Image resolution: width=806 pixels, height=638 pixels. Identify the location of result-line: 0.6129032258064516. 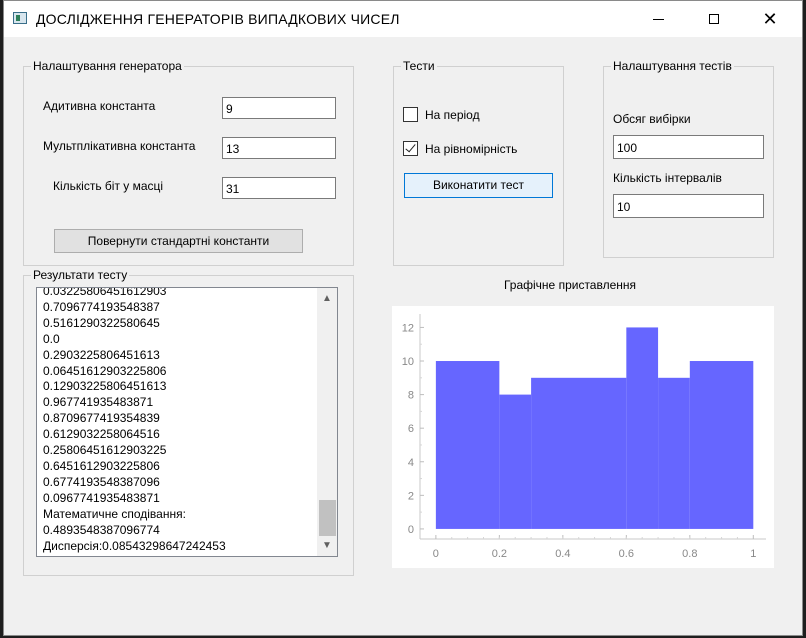
(101, 434).